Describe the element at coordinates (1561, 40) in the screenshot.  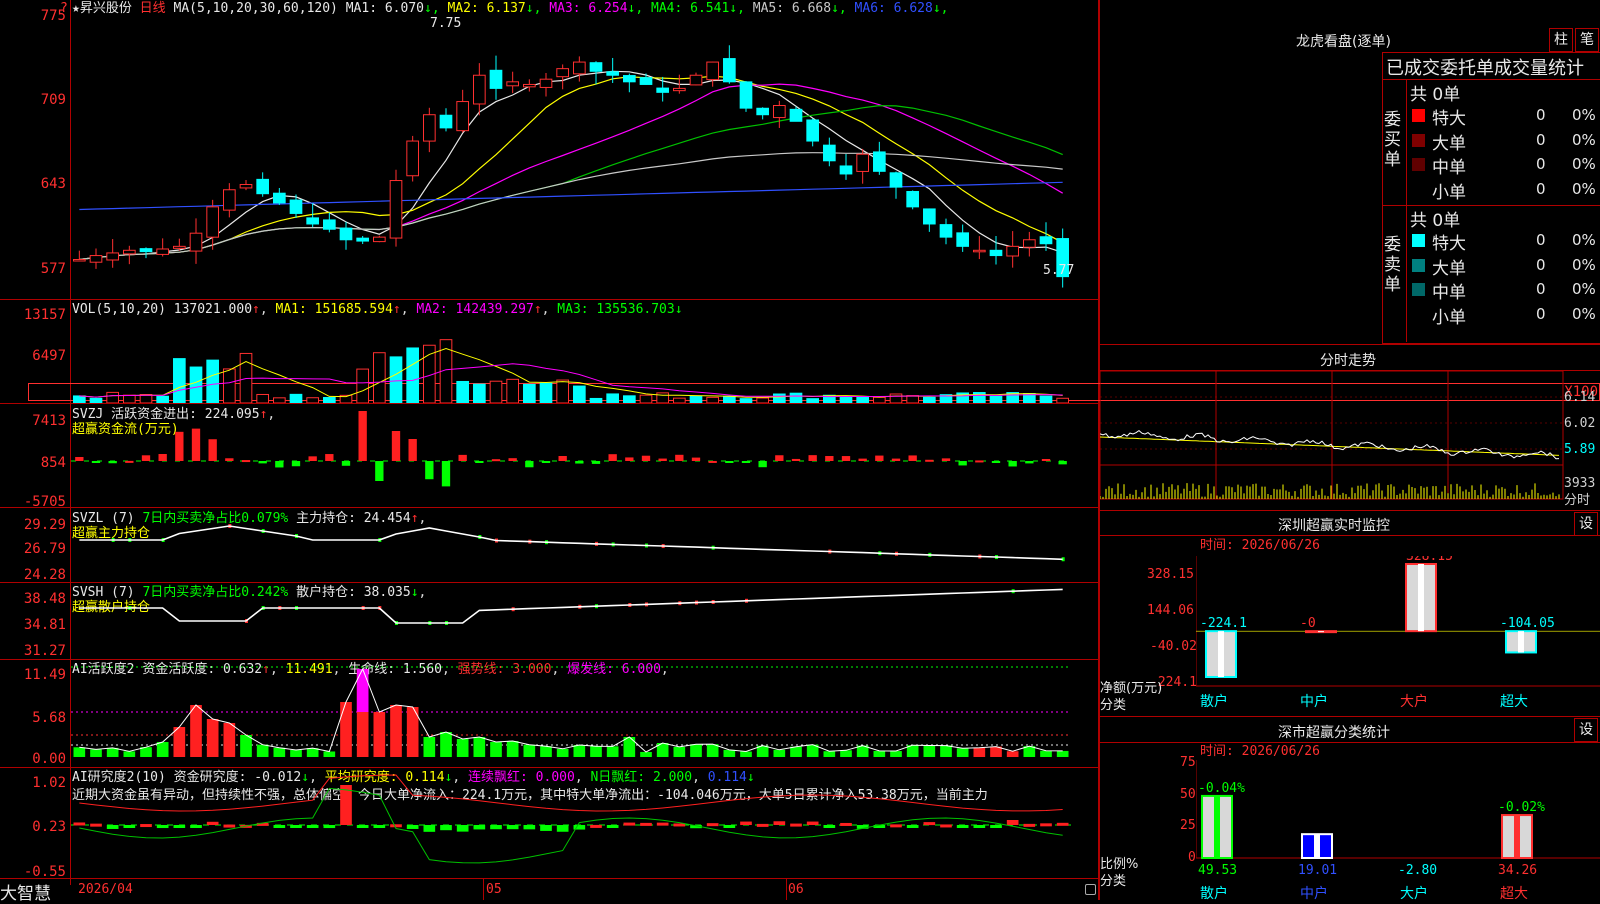
I see `bar-mode-button: 柱` at that location.